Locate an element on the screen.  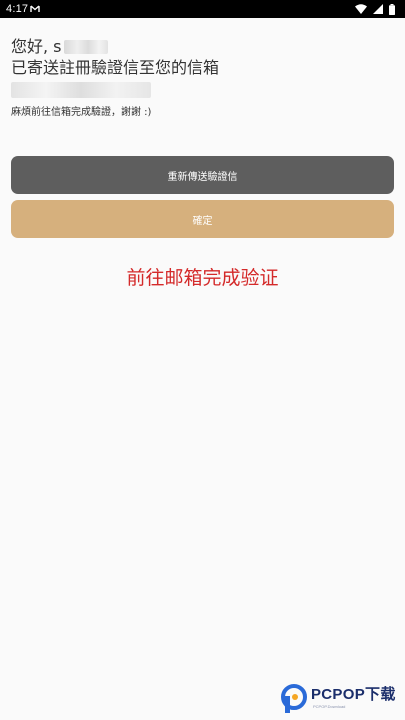
status-time: 4:17 is located at coordinates (17, 9).